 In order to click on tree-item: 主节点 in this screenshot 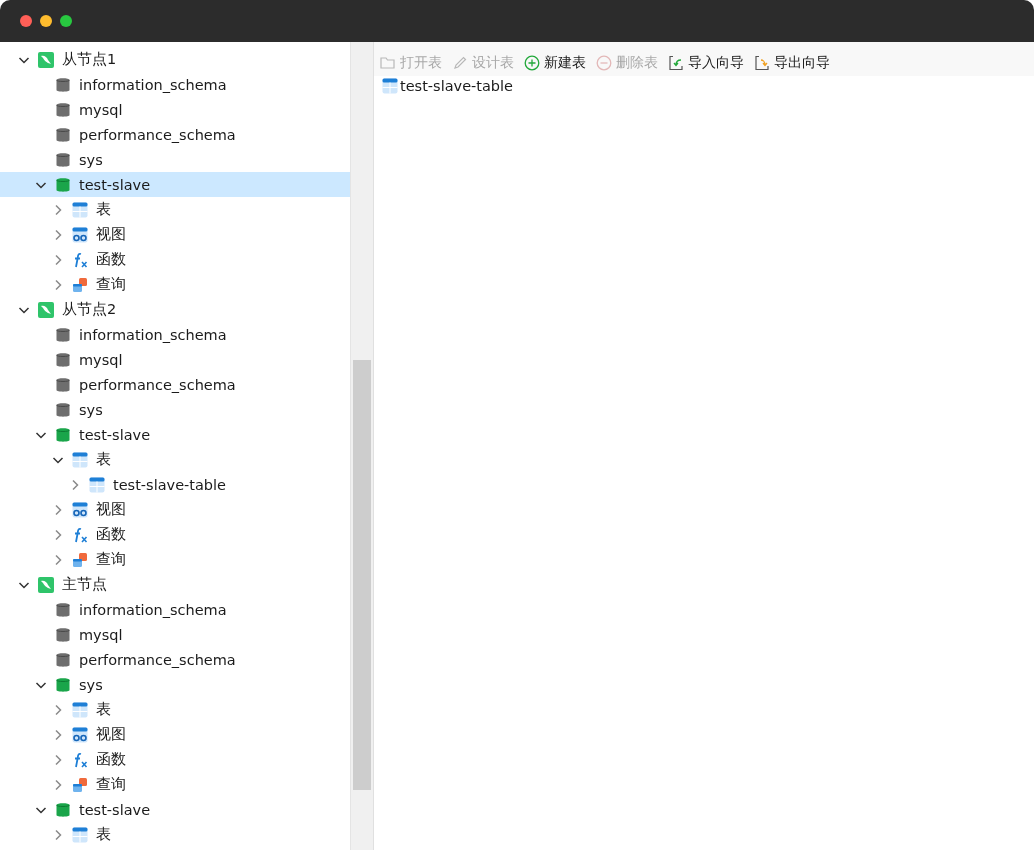, I will do `click(175, 584)`.